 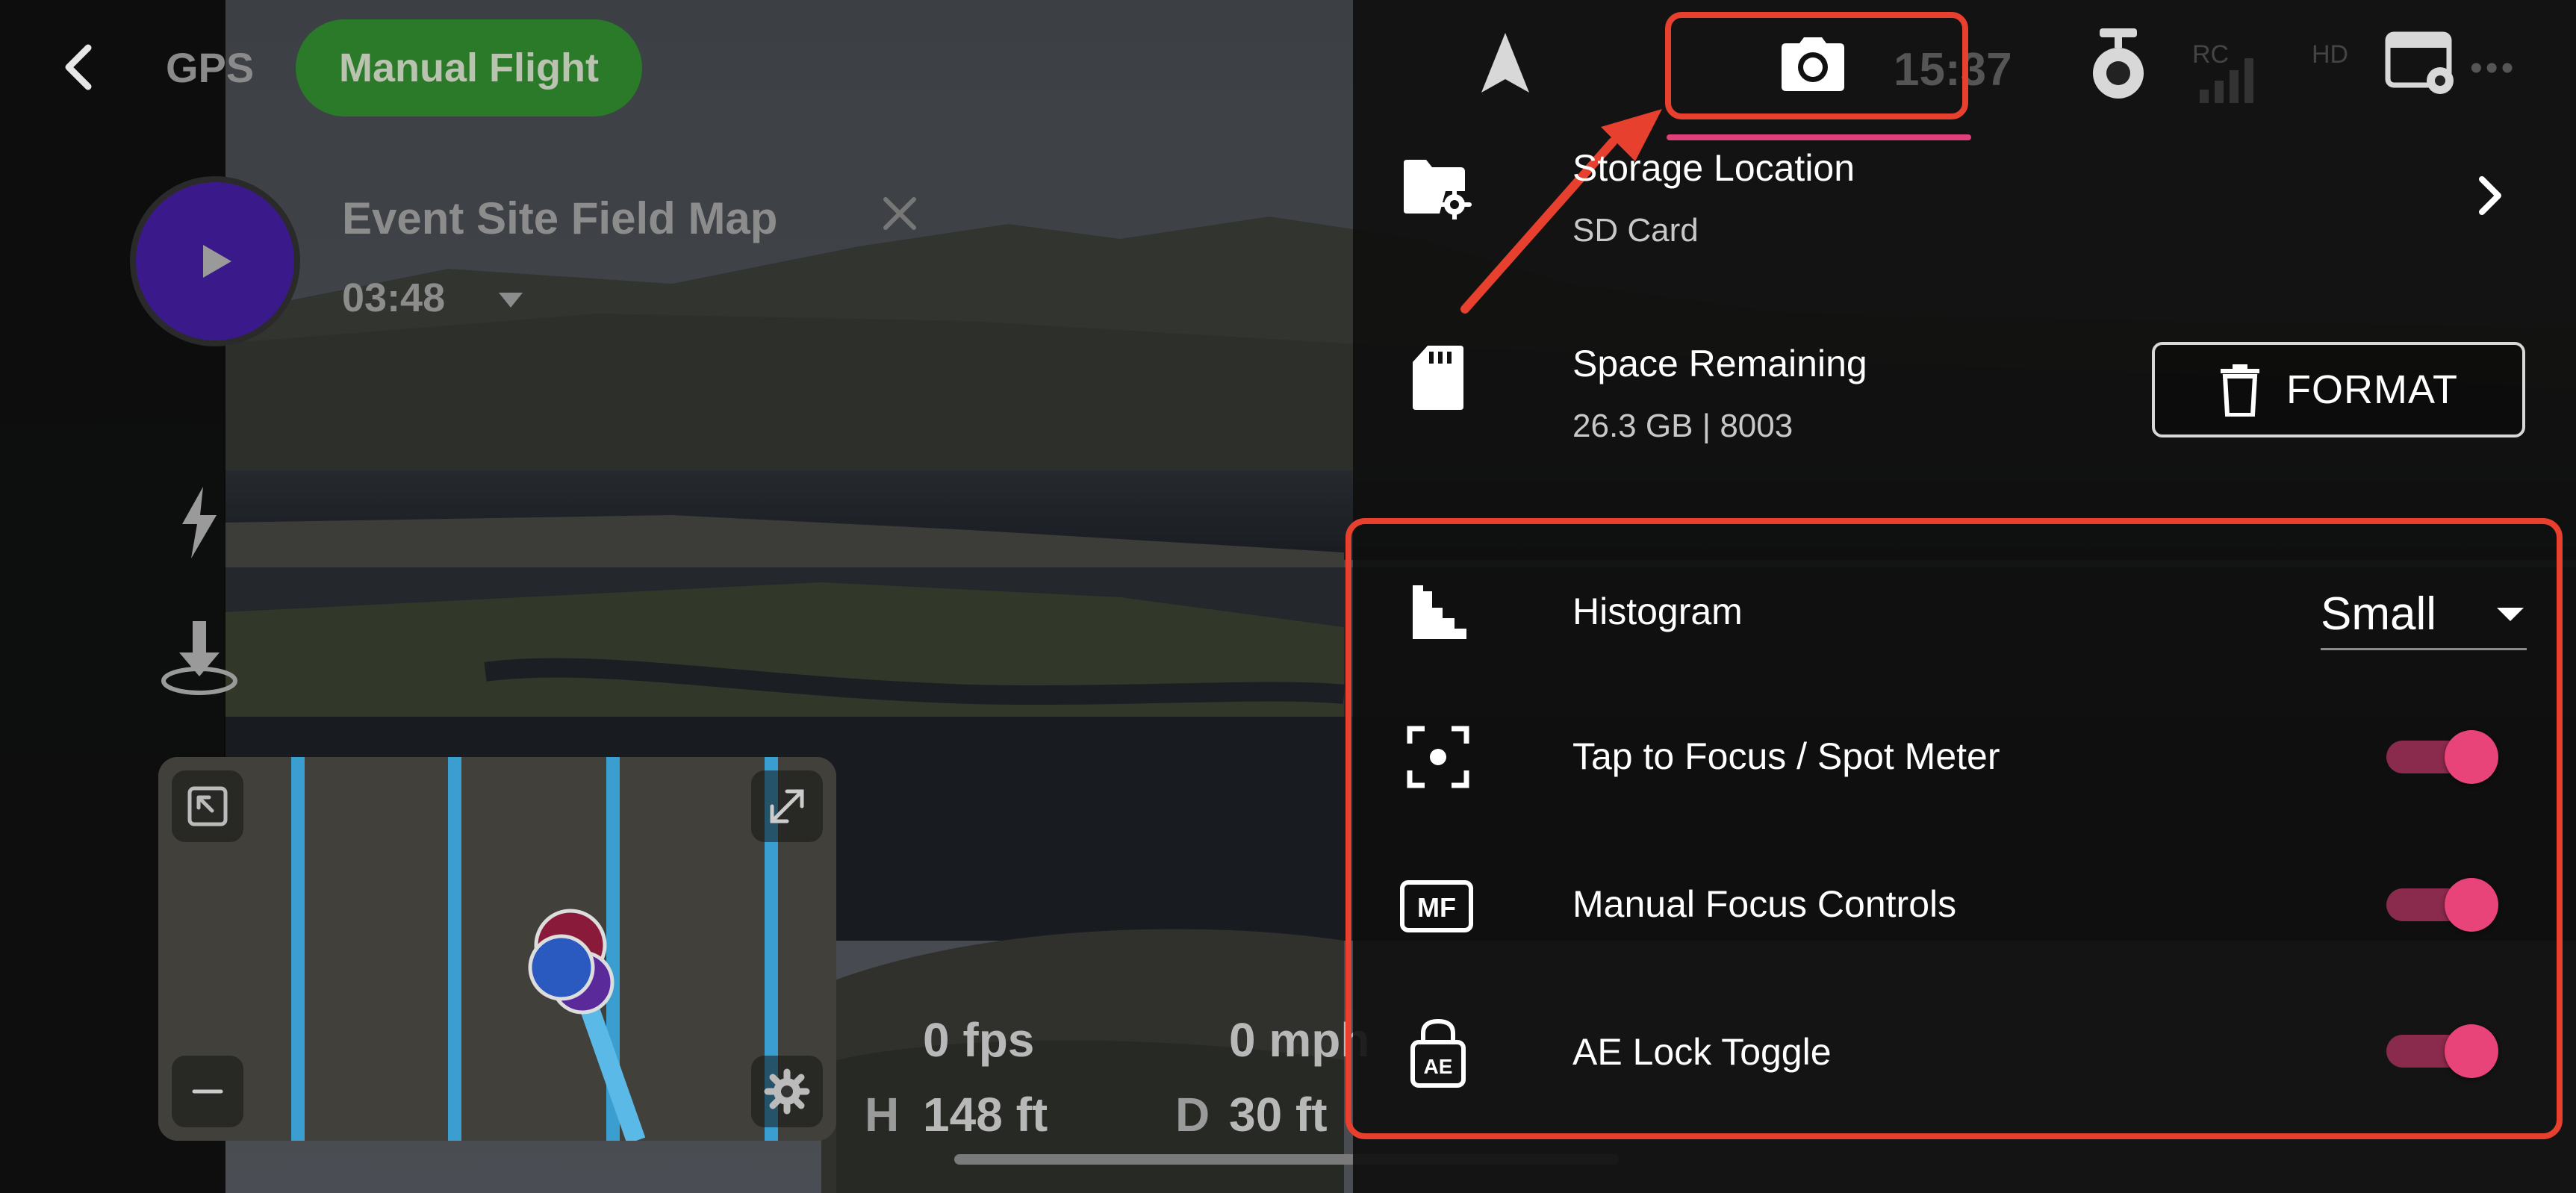 I want to click on sd-card-icon, so click(x=1438, y=378).